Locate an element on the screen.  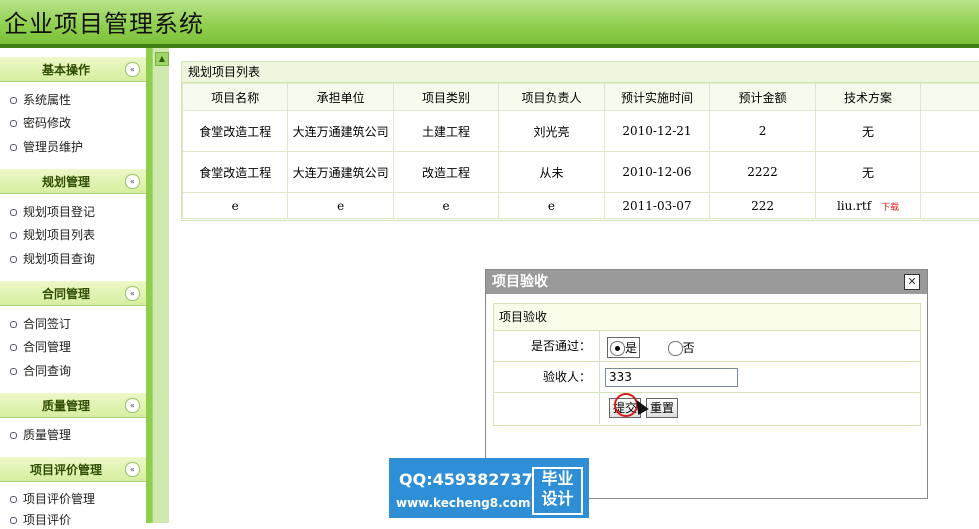
sidebar-item-label: 规划项目查询 is located at coordinates (59, 259).